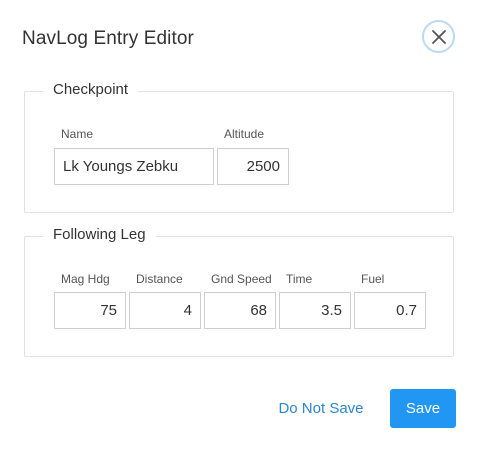 The image size is (477, 456). What do you see at coordinates (134, 166) in the screenshot?
I see `name-field` at bounding box center [134, 166].